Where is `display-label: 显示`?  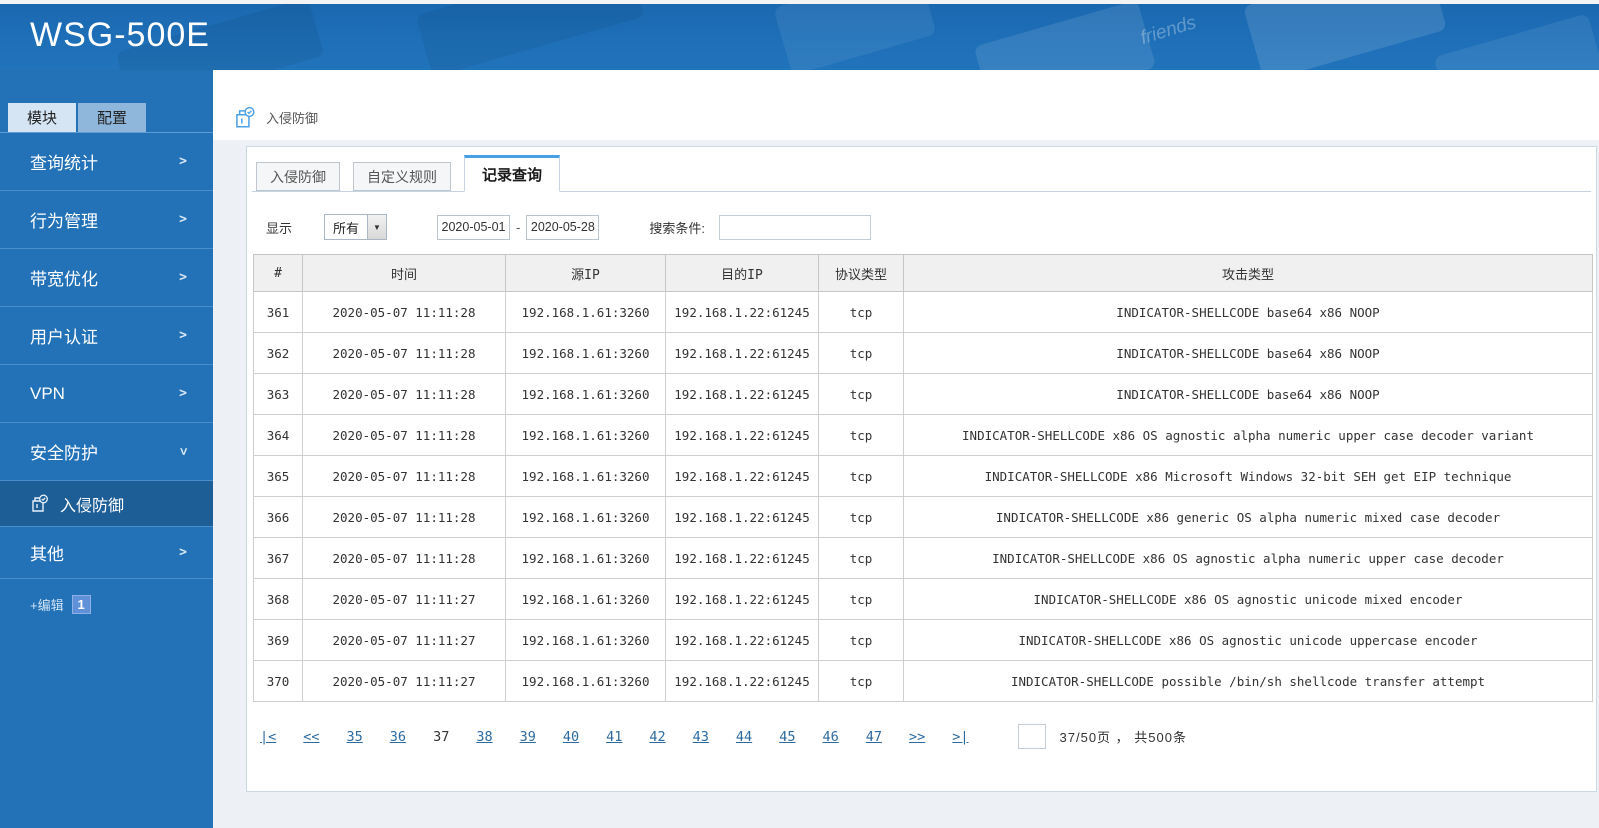
display-label: 显示 is located at coordinates (279, 228).